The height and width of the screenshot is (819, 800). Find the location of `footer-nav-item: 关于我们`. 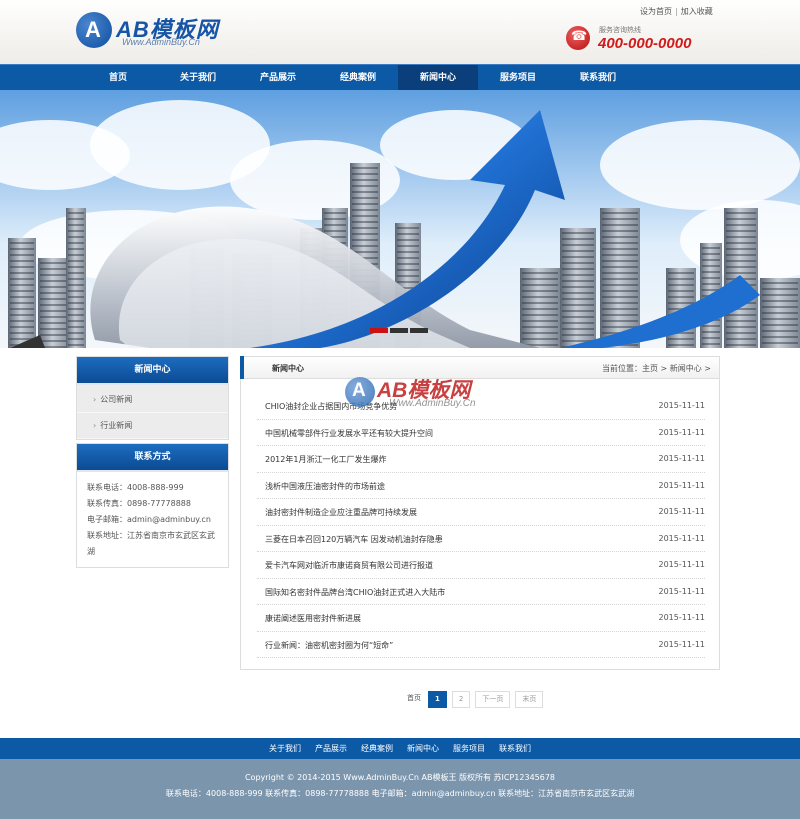

footer-nav-item: 关于我们 is located at coordinates (285, 748).